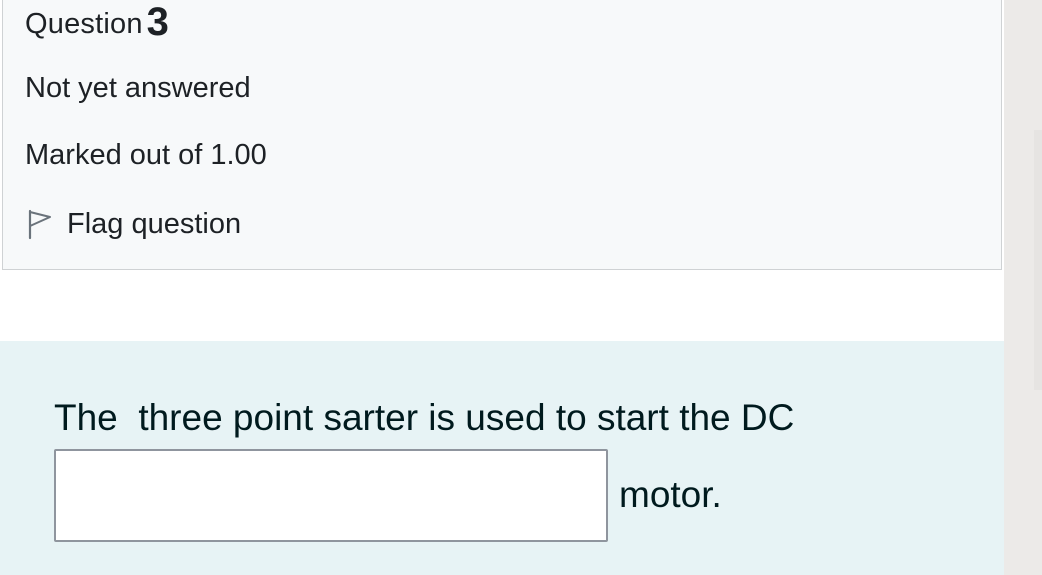  I want to click on flag-question-toggle: Flag question, so click(133, 224).